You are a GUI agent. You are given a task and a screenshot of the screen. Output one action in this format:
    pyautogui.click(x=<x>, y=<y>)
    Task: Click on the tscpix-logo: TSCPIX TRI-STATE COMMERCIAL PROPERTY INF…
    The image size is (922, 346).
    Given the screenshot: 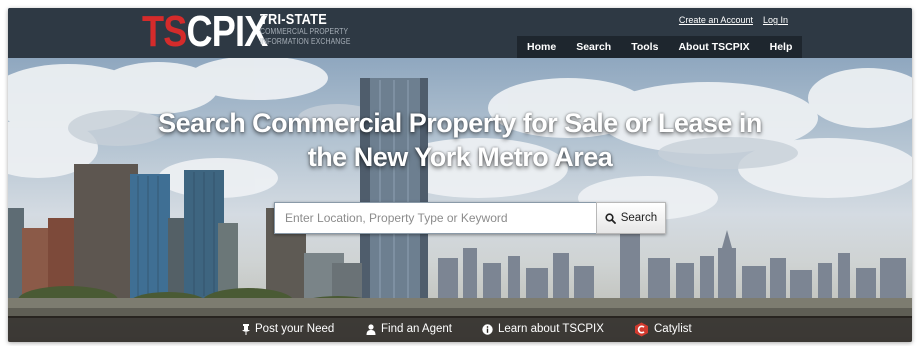 What is the action you would take?
    pyautogui.click(x=246, y=32)
    